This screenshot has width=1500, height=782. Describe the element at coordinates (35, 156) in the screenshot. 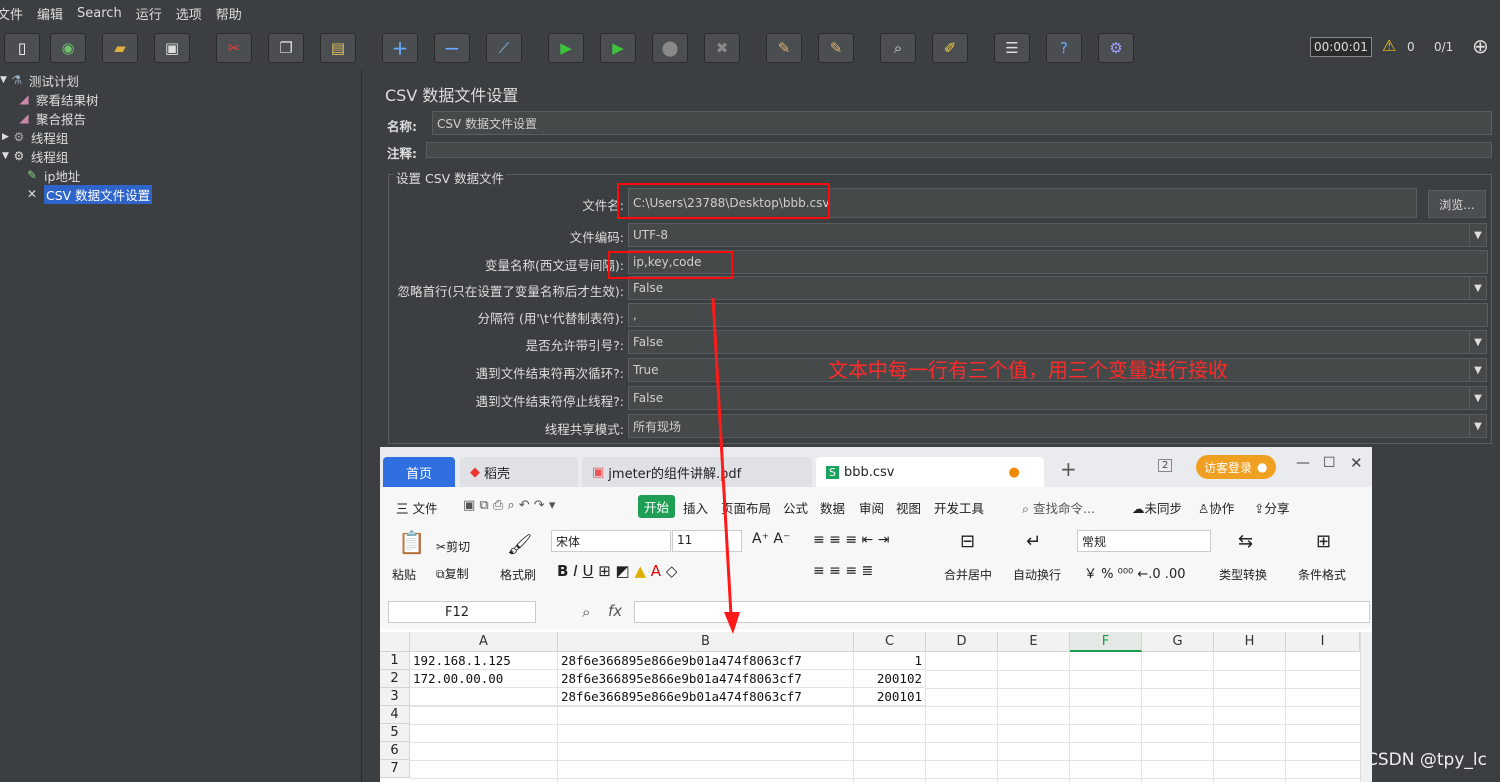

I see `tree-item-thread-group-2: ▼ ⚙ 线程组` at that location.